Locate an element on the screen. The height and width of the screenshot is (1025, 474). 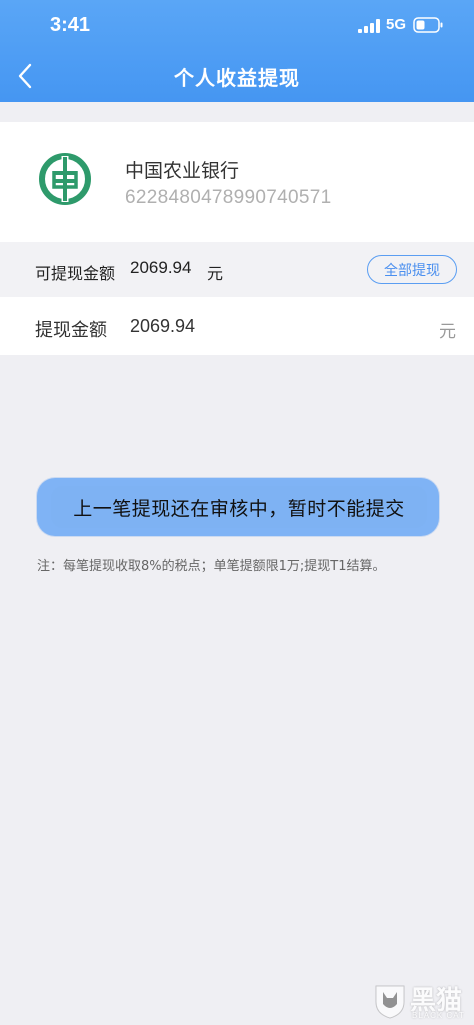
toast-message: 上一笔提现还在审核中，暂时不能提交 is located at coordinates (238, 507).